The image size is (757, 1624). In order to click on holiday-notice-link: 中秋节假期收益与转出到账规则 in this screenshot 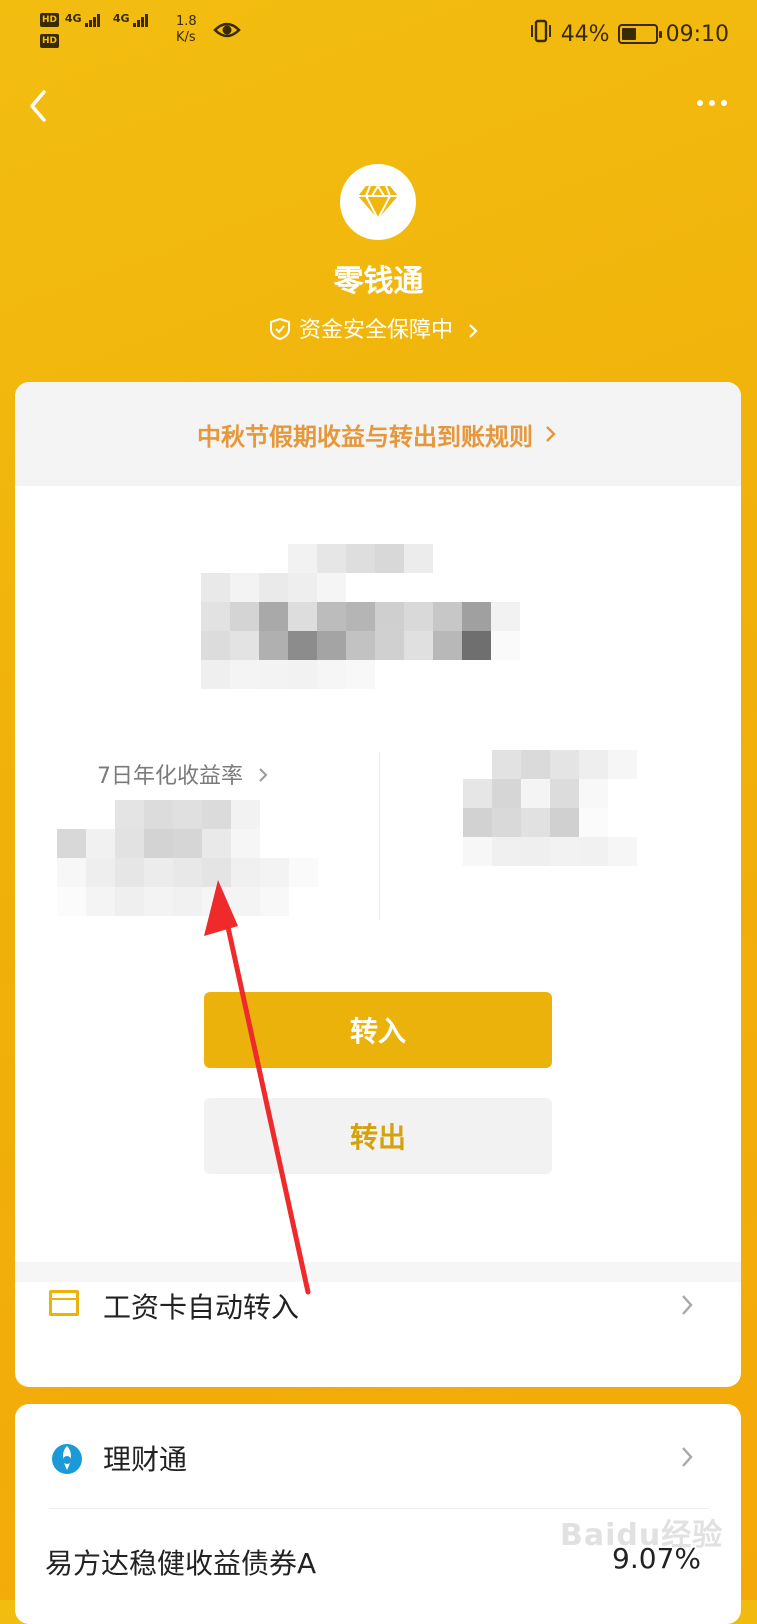, I will do `click(378, 434)`.